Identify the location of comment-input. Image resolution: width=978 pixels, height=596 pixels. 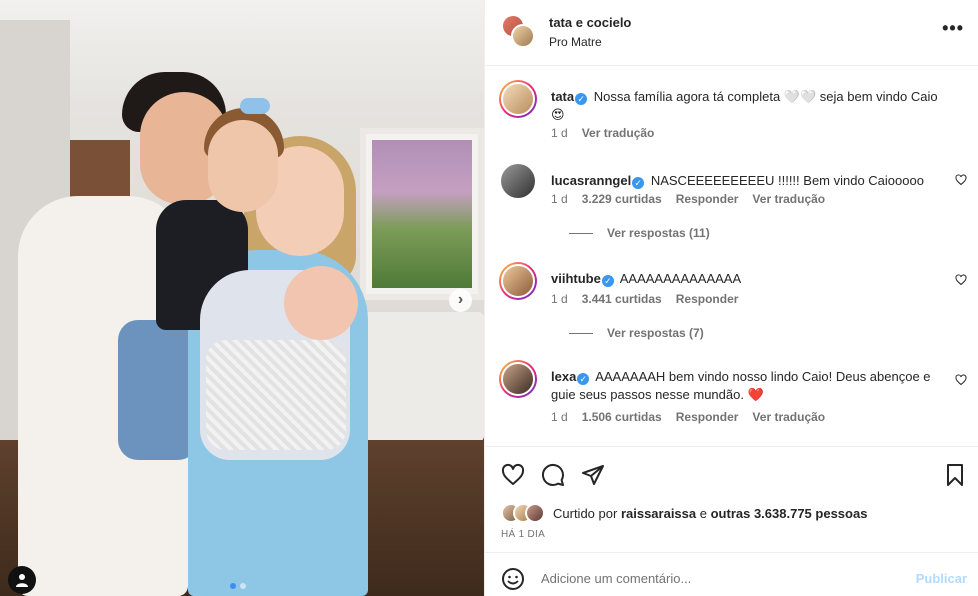
(721, 578).